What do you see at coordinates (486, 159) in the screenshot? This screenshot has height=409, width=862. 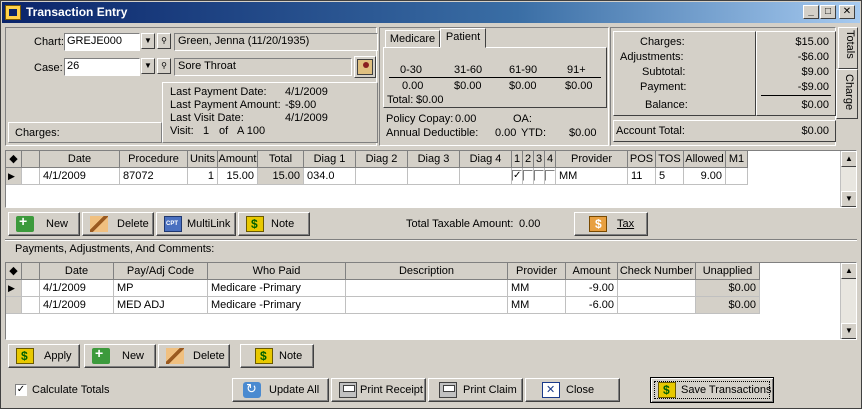 I see `charges-col-diag4: Diag 4` at bounding box center [486, 159].